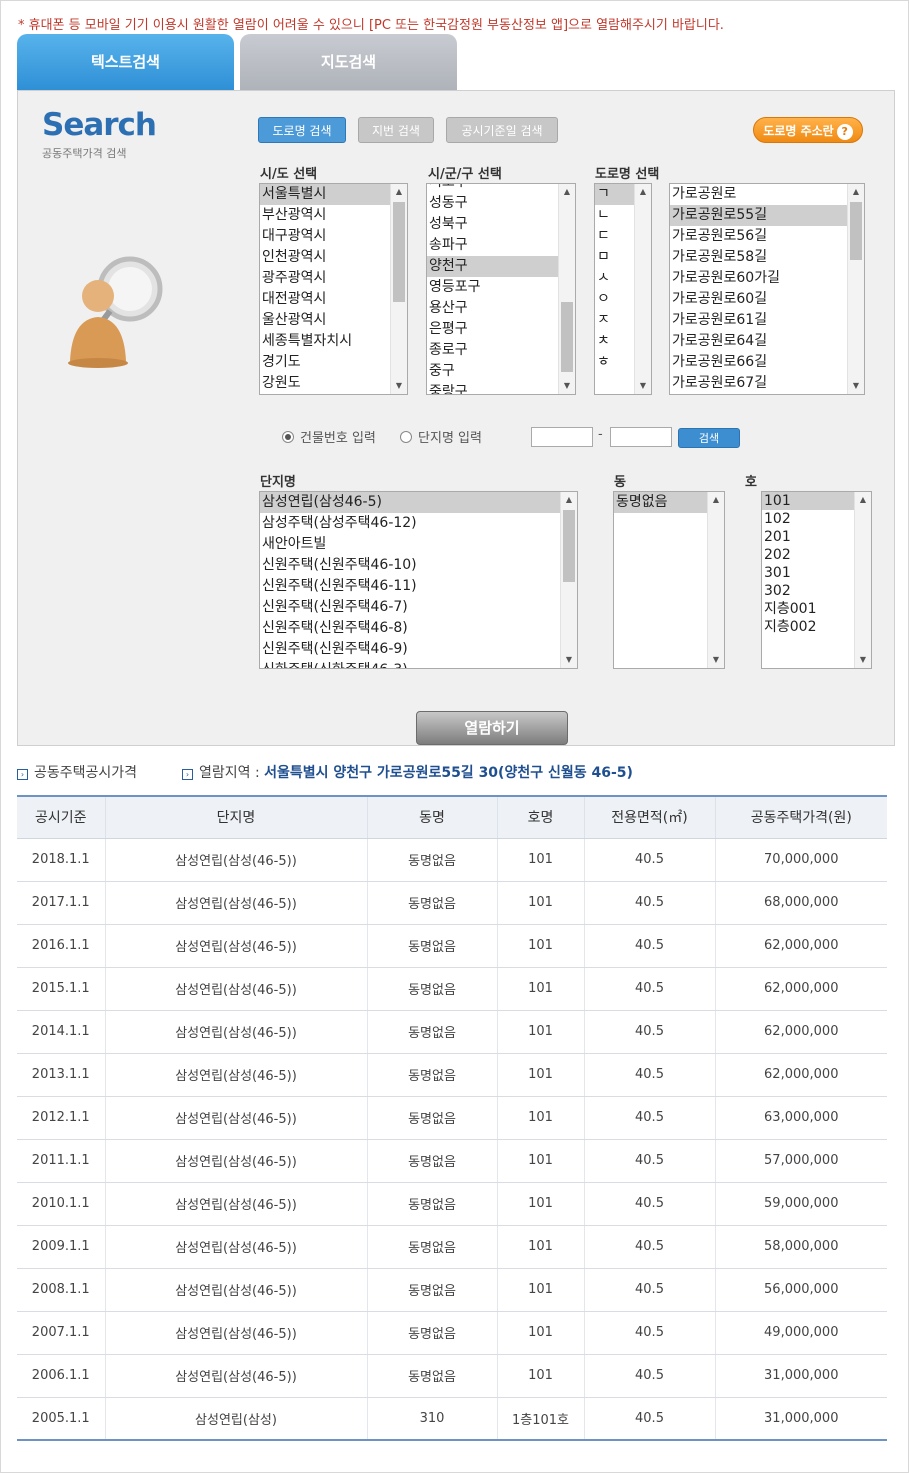  I want to click on complex-option: 새안아트빌, so click(418, 544).